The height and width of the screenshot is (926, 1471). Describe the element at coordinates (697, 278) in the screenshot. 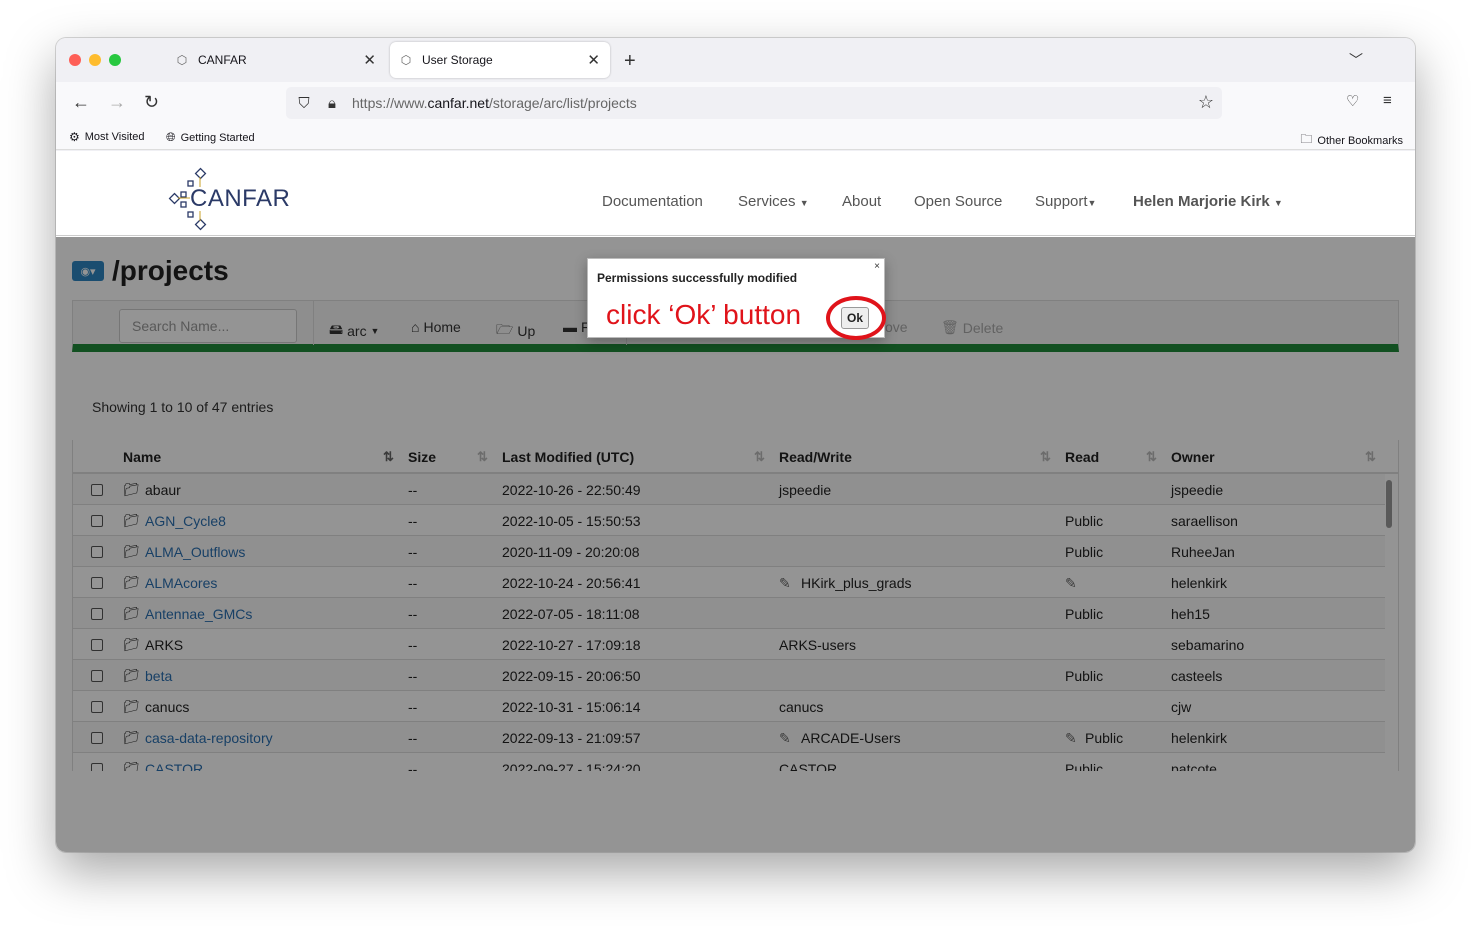

I see `dialog-message: Permissions successfully modified` at that location.